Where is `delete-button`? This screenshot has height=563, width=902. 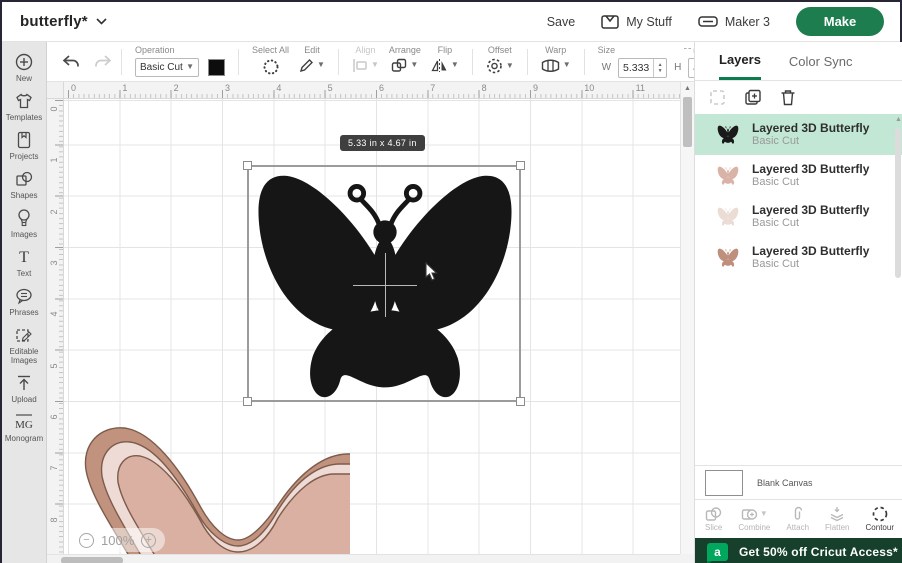 delete-button is located at coordinates (788, 97).